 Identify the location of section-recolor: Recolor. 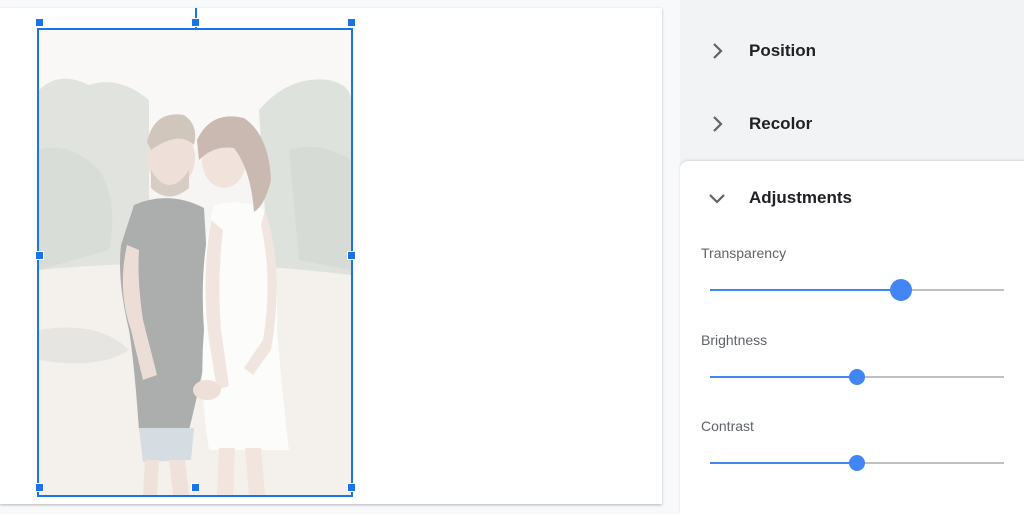
(852, 123).